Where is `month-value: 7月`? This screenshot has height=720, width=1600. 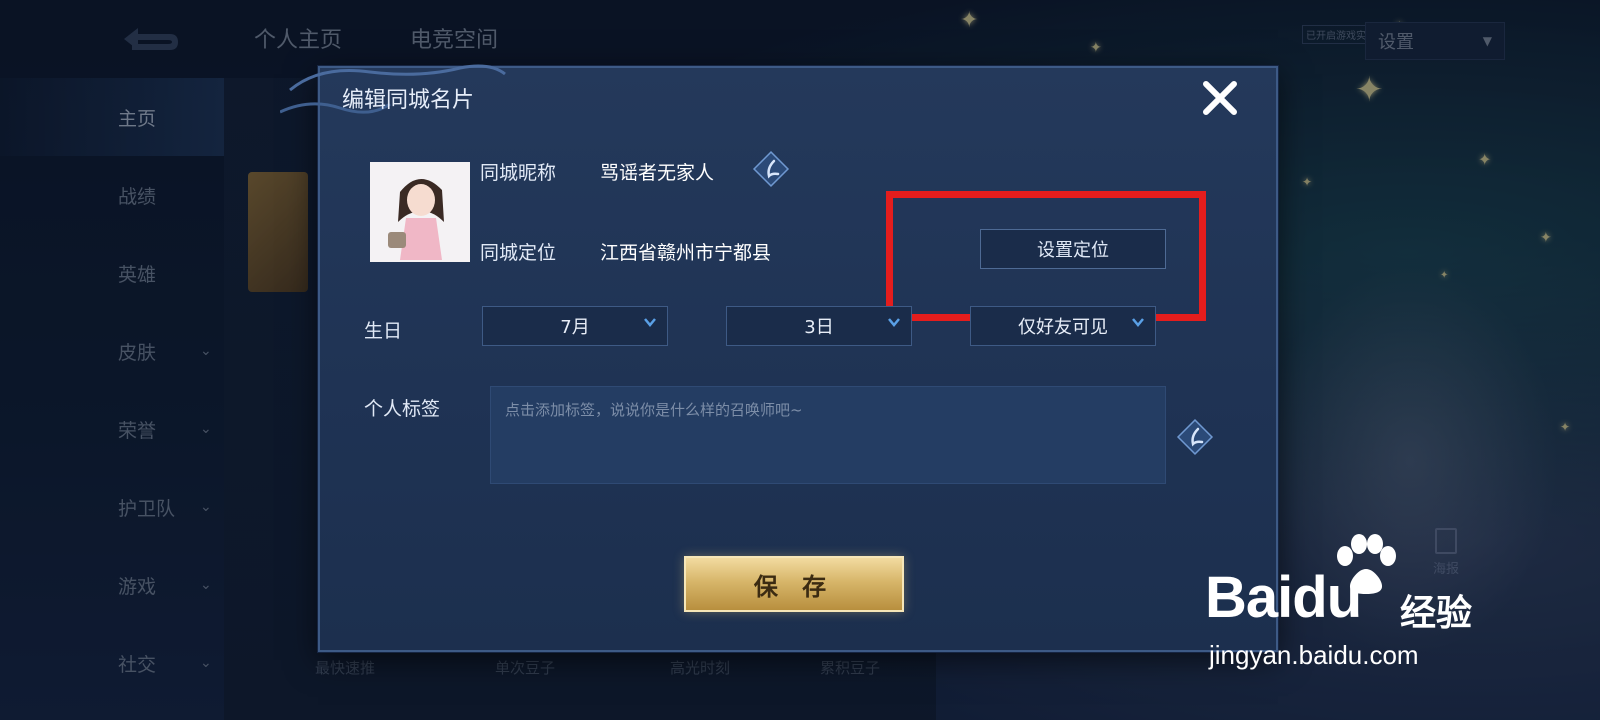 month-value: 7月 is located at coordinates (575, 327).